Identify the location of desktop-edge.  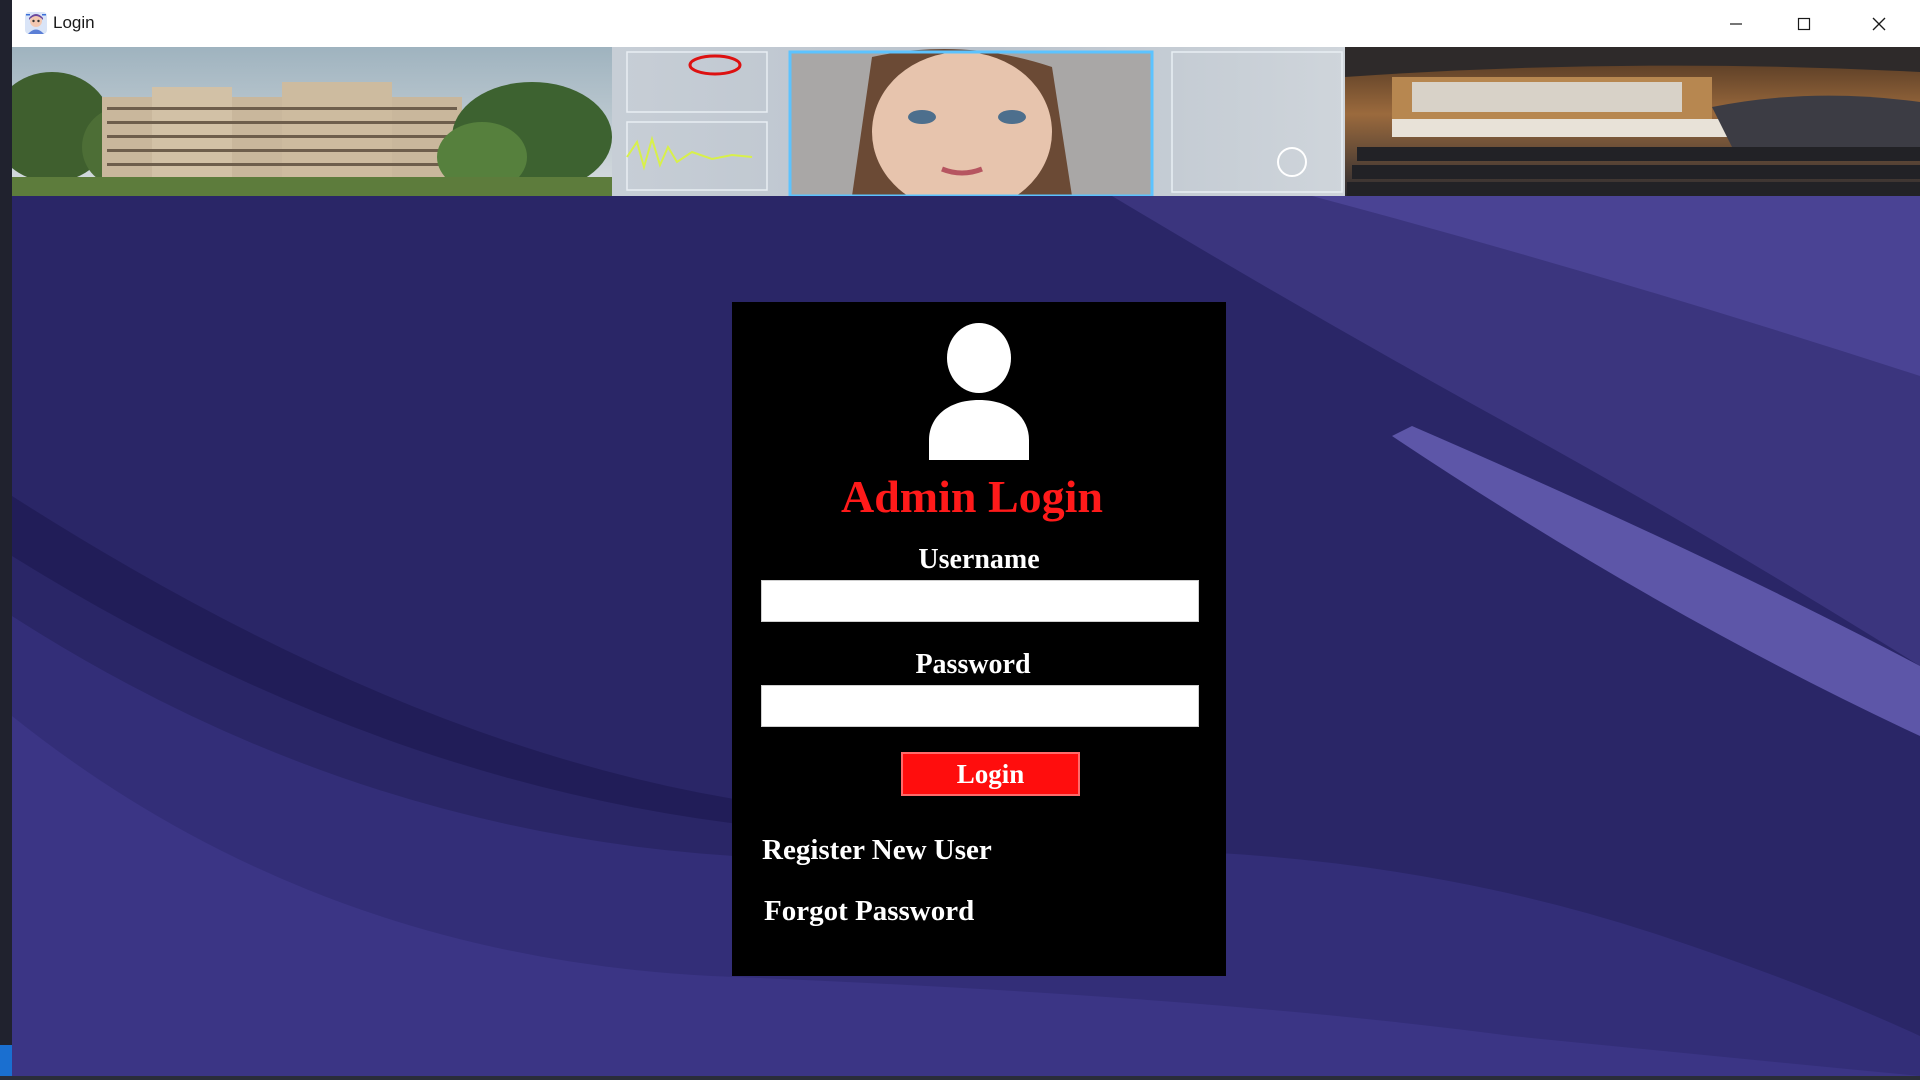
(6, 540).